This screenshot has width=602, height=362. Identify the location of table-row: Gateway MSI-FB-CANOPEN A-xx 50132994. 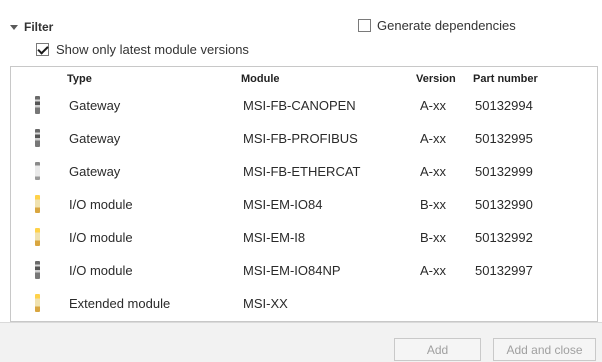
(304, 105).